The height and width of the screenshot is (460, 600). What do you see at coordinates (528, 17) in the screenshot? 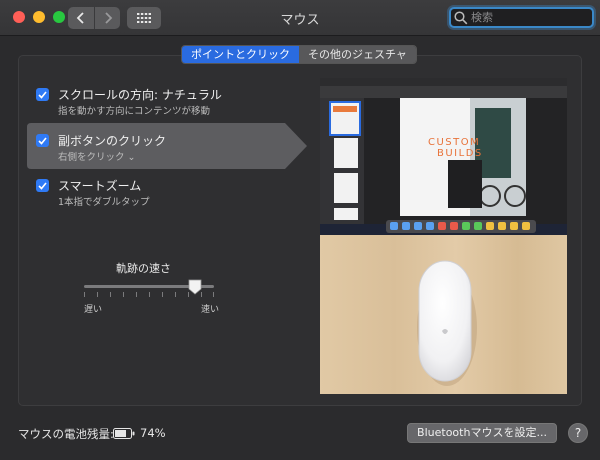
I see `search-input` at bounding box center [528, 17].